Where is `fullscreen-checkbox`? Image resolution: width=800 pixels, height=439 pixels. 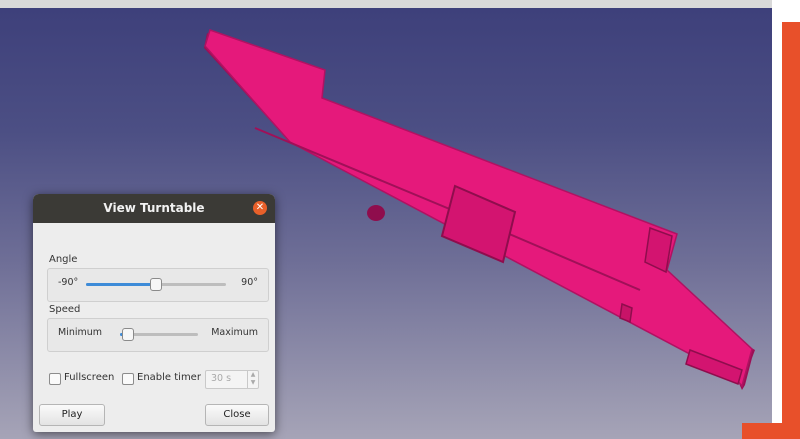 fullscreen-checkbox is located at coordinates (55, 379).